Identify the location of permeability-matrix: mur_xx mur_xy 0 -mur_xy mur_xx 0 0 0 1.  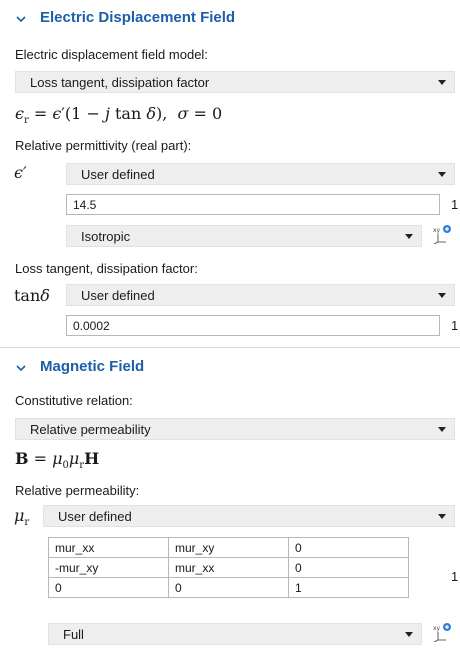
(228, 567).